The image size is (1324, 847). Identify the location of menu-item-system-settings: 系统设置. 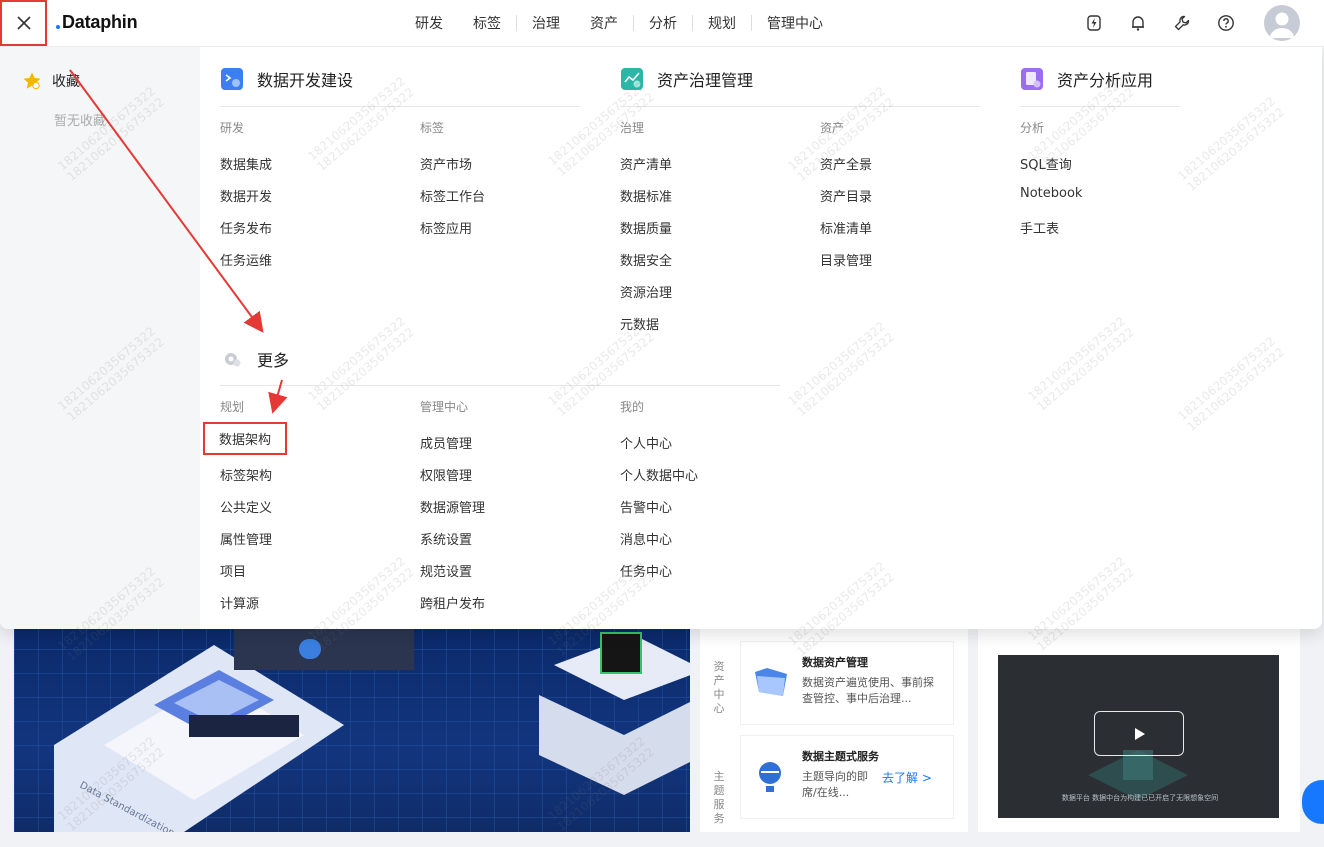
(446, 538).